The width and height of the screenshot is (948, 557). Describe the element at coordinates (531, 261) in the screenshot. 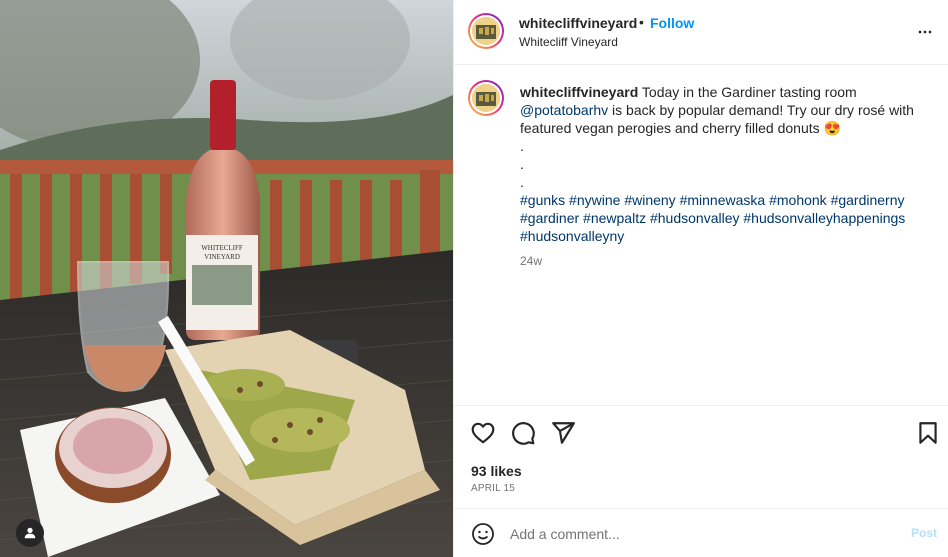

I see `post-timestamp: 24w` at that location.